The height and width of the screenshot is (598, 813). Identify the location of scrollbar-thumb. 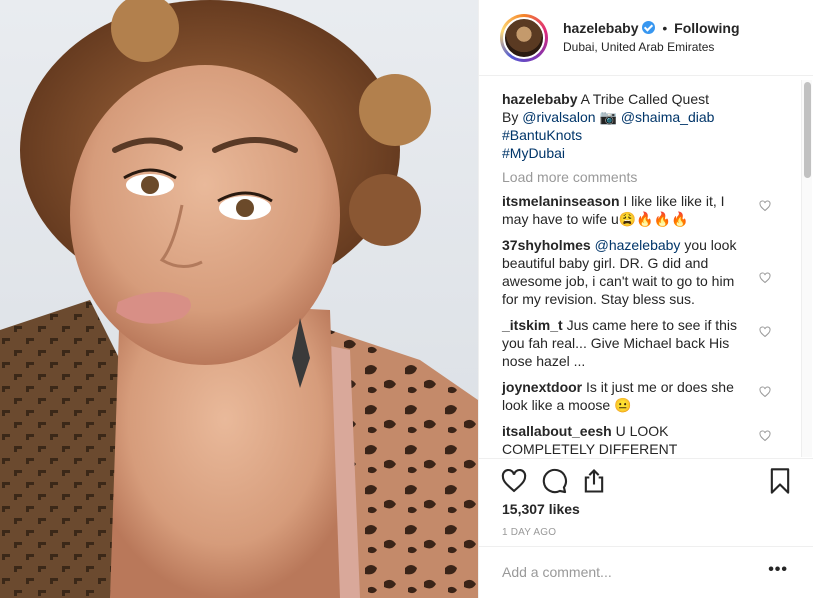
(807, 130).